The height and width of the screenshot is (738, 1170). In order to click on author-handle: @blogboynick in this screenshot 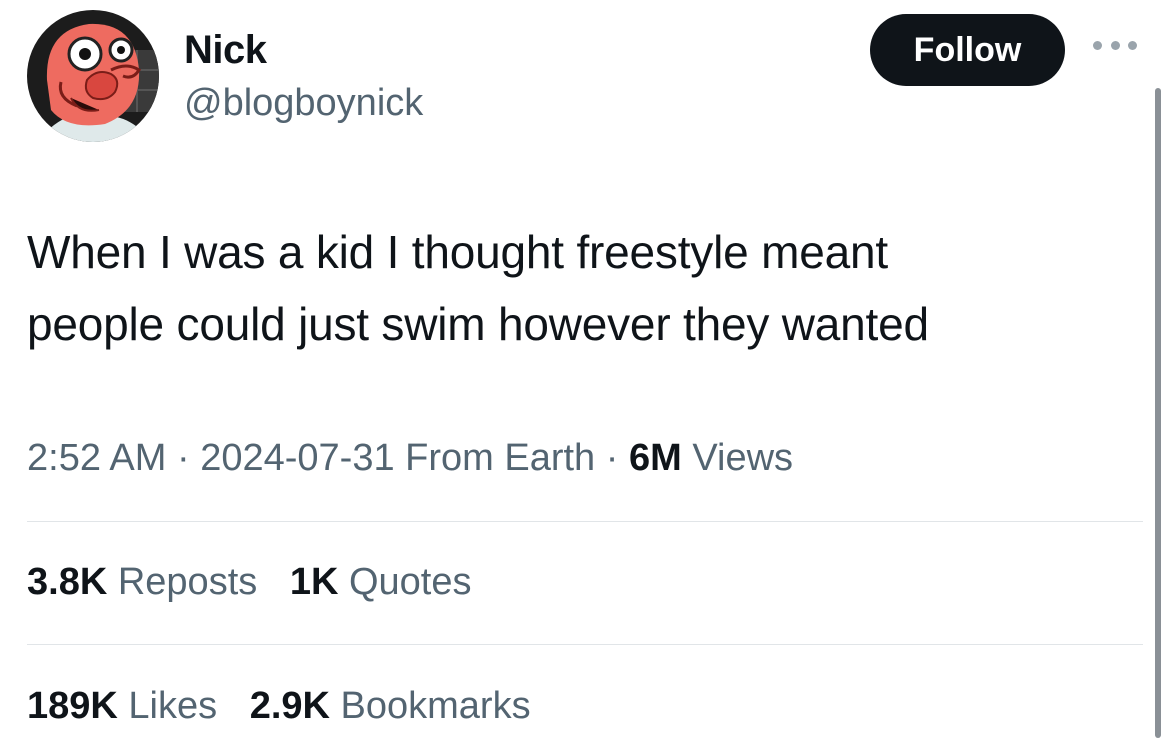, I will do `click(303, 103)`.